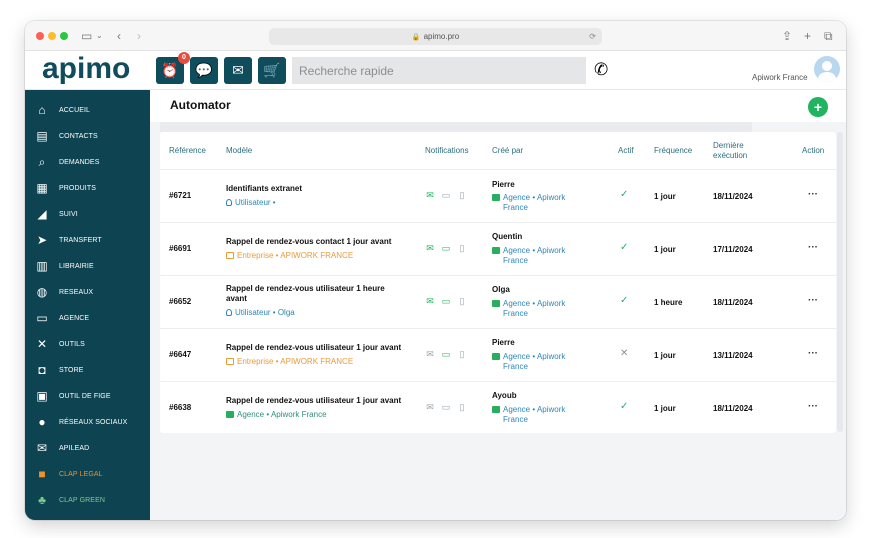  Describe the element at coordinates (265, 312) in the screenshot. I see `row-scope-text: Utilisateur • Olga` at that location.